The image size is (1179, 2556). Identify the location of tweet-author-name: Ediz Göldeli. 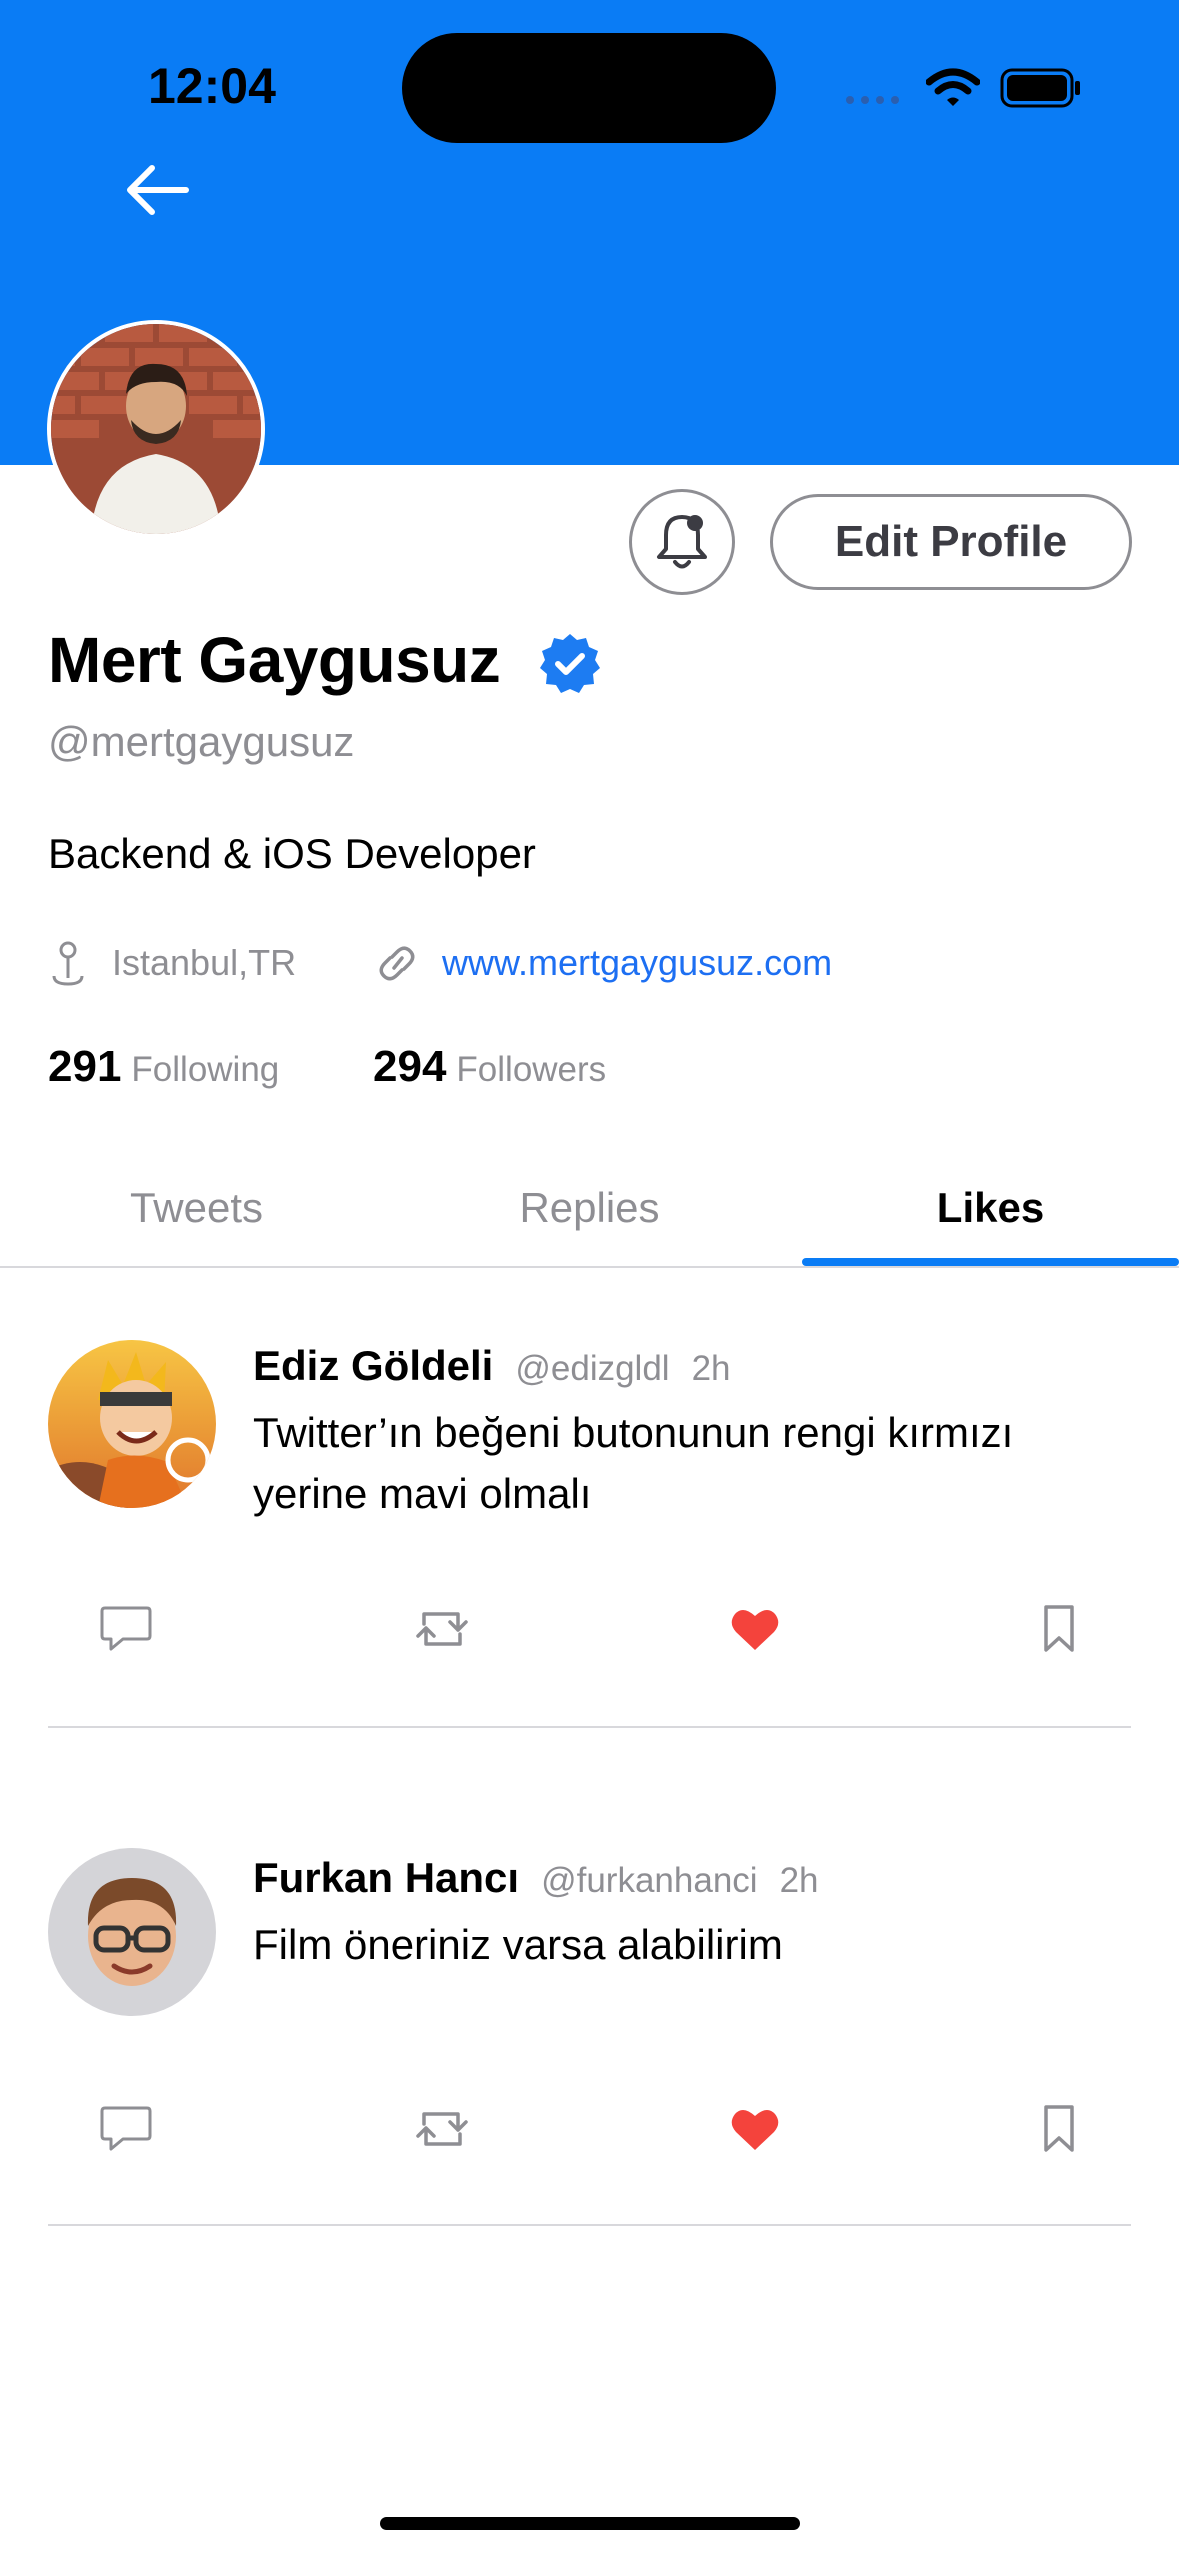
(373, 1365).